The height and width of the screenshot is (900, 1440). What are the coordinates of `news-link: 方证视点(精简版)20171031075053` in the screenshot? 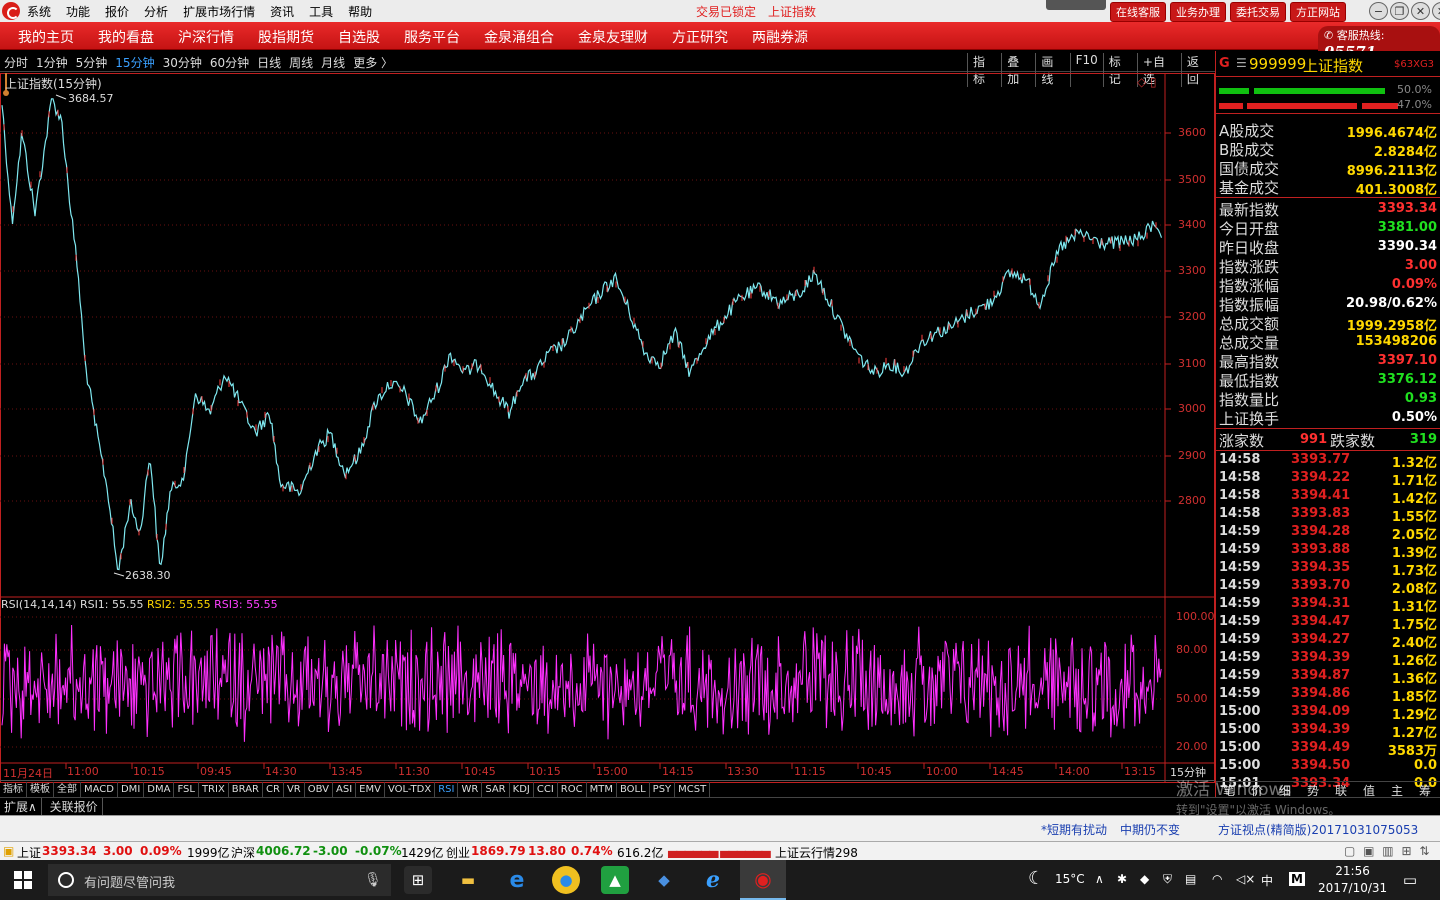 It's located at (1318, 829).